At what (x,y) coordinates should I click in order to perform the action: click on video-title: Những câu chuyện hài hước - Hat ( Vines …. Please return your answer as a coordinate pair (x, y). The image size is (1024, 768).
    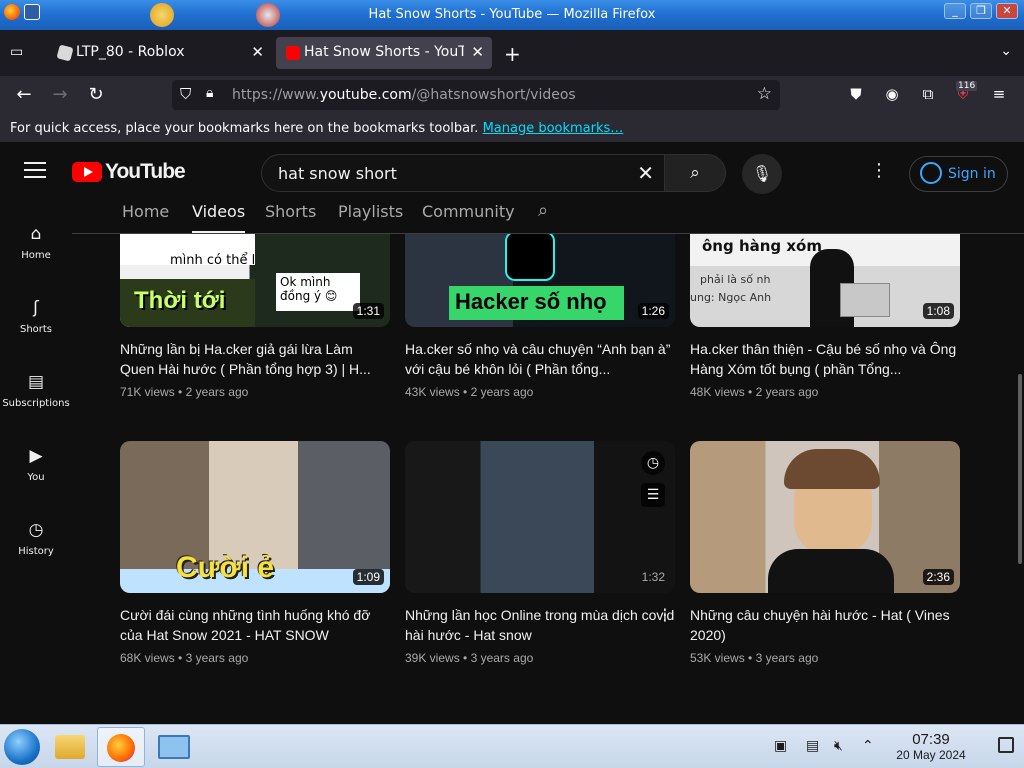
    Looking at the image, I should click on (825, 625).